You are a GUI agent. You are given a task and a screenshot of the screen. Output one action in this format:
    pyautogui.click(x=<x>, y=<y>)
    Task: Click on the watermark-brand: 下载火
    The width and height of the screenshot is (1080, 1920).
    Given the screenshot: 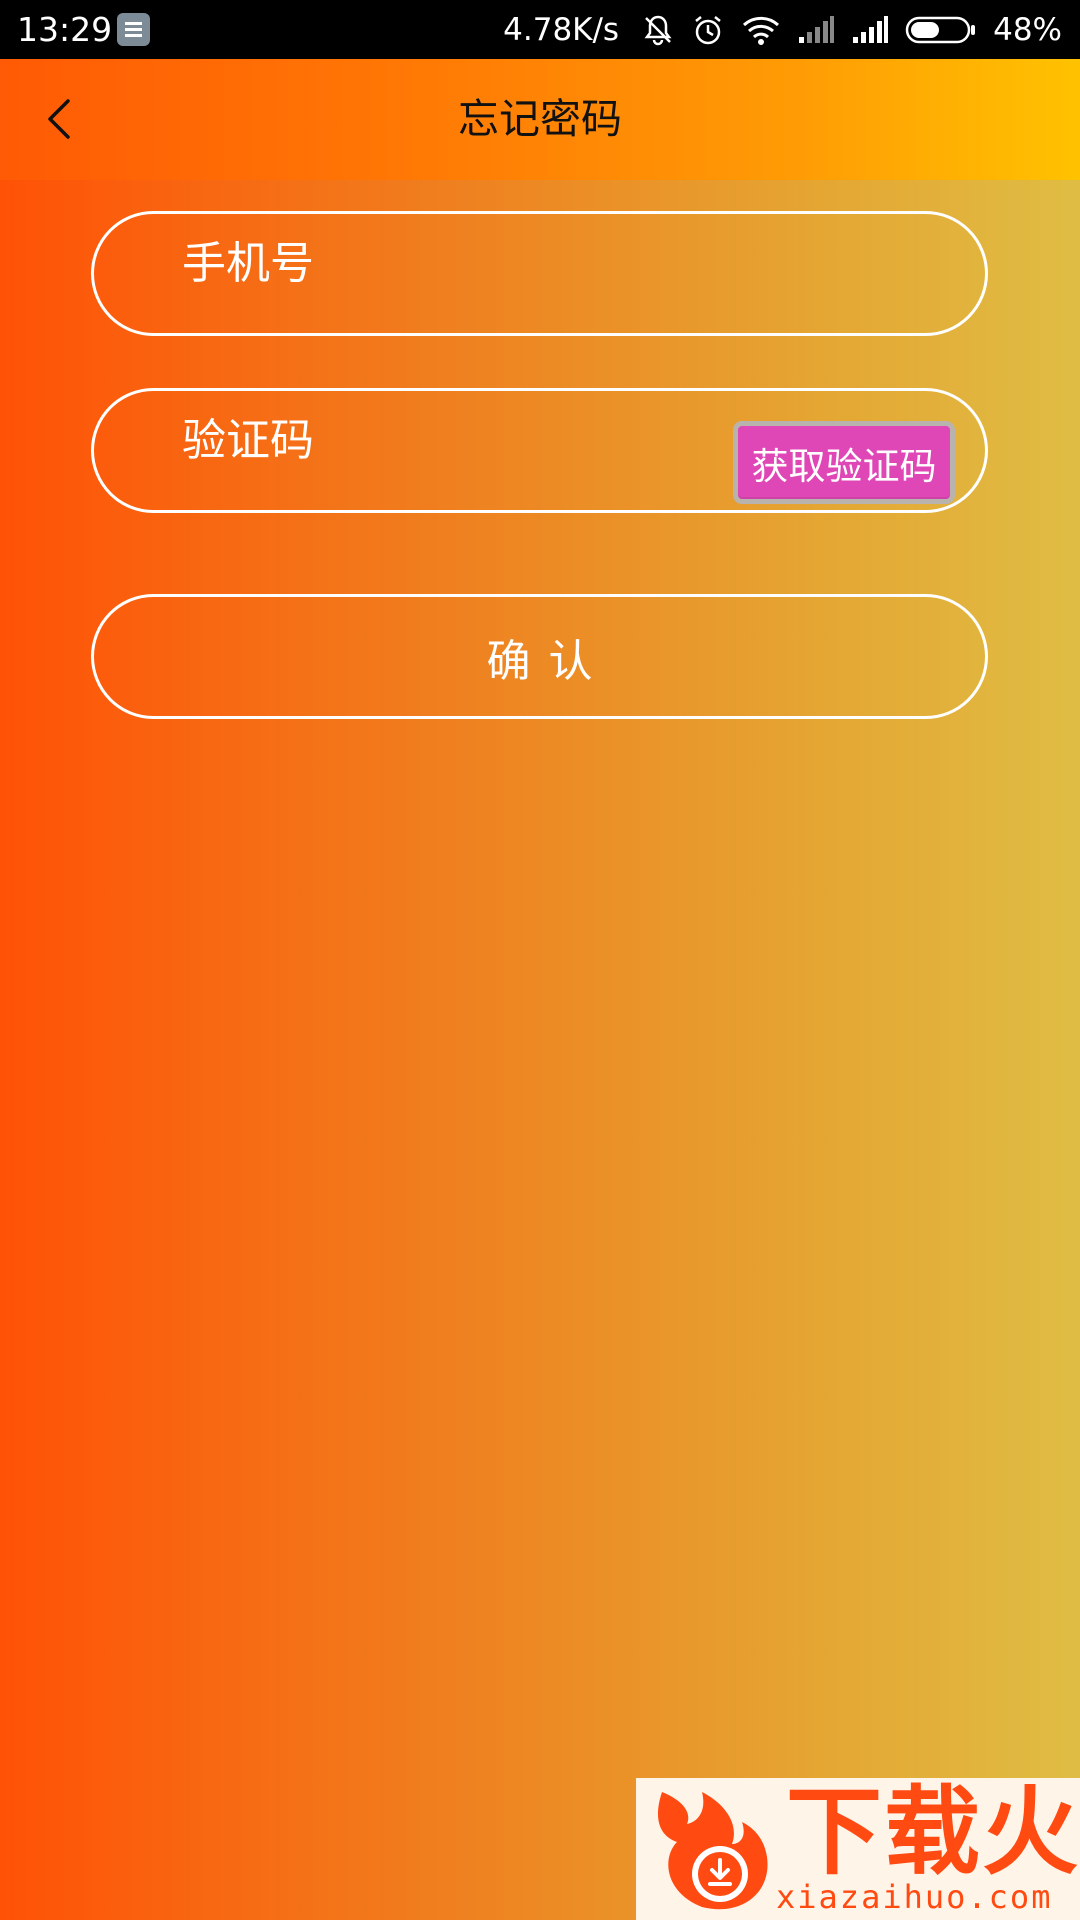 What is the action you would take?
    pyautogui.click(x=933, y=1833)
    